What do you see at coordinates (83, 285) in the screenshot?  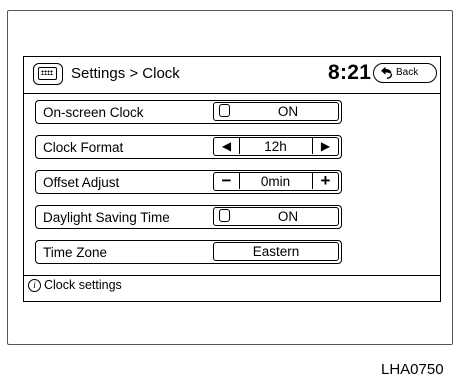 I see `info-text: Clock settings` at bounding box center [83, 285].